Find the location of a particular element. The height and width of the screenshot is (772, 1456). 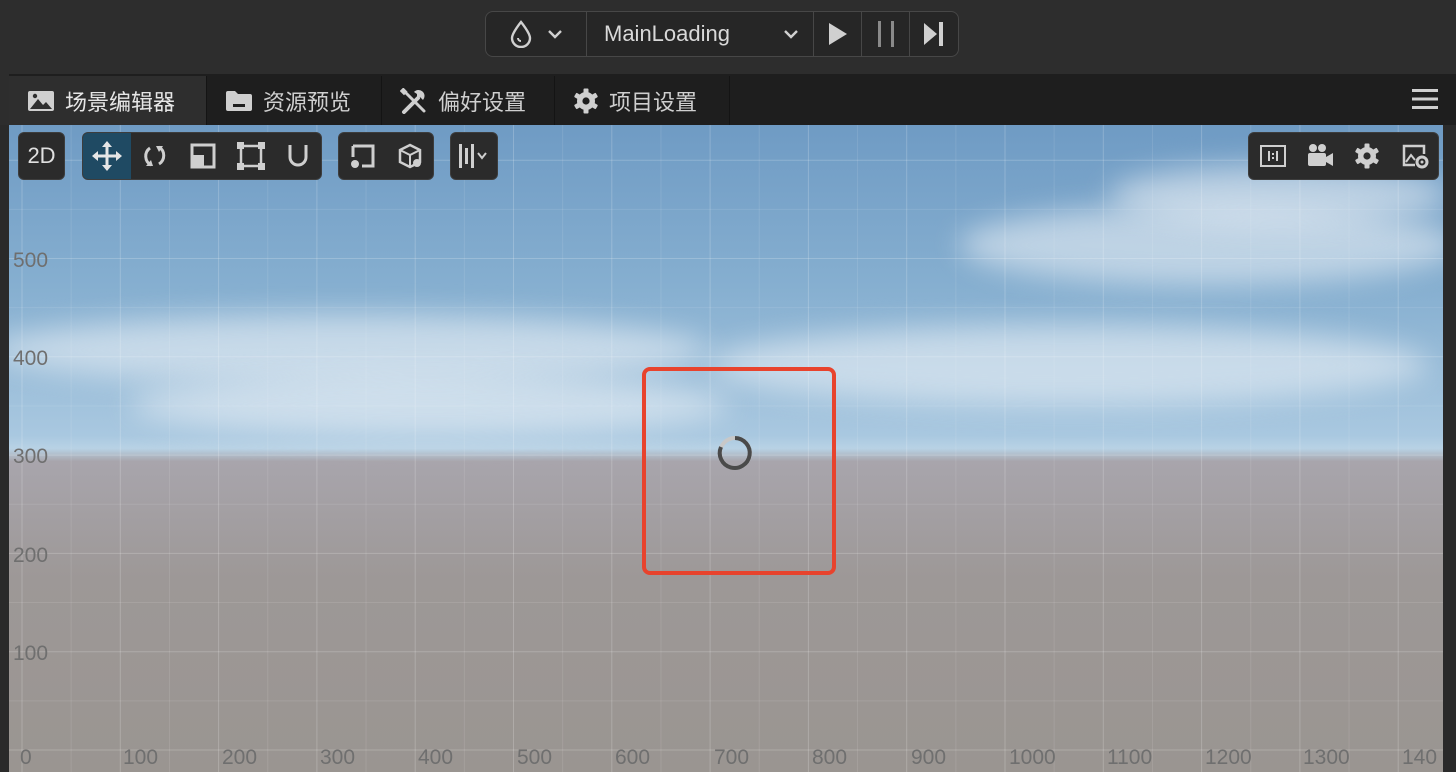

tab-label: 场景编辑器 is located at coordinates (120, 102).